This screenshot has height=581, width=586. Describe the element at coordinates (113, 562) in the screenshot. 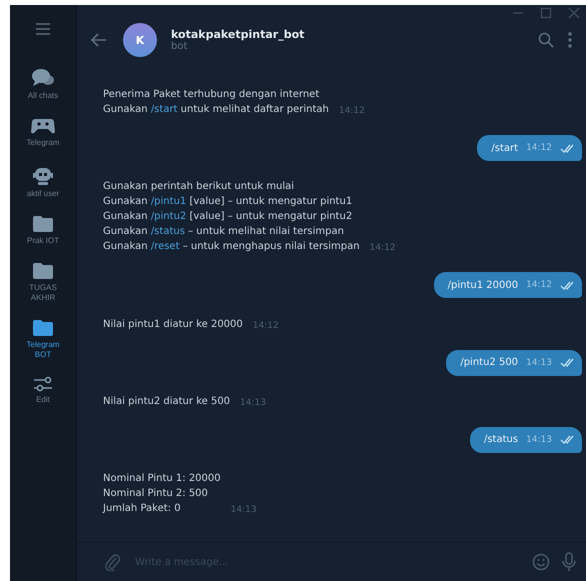

I see `paperclip-icon` at that location.